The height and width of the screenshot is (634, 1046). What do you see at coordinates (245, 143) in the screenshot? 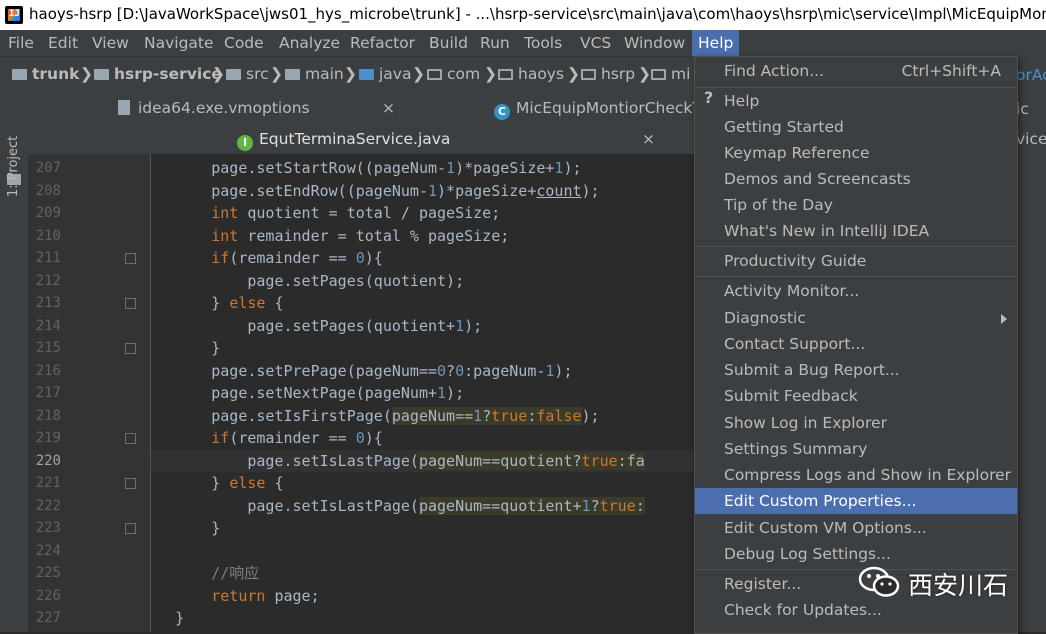
I see `interface-icon: I` at bounding box center [245, 143].